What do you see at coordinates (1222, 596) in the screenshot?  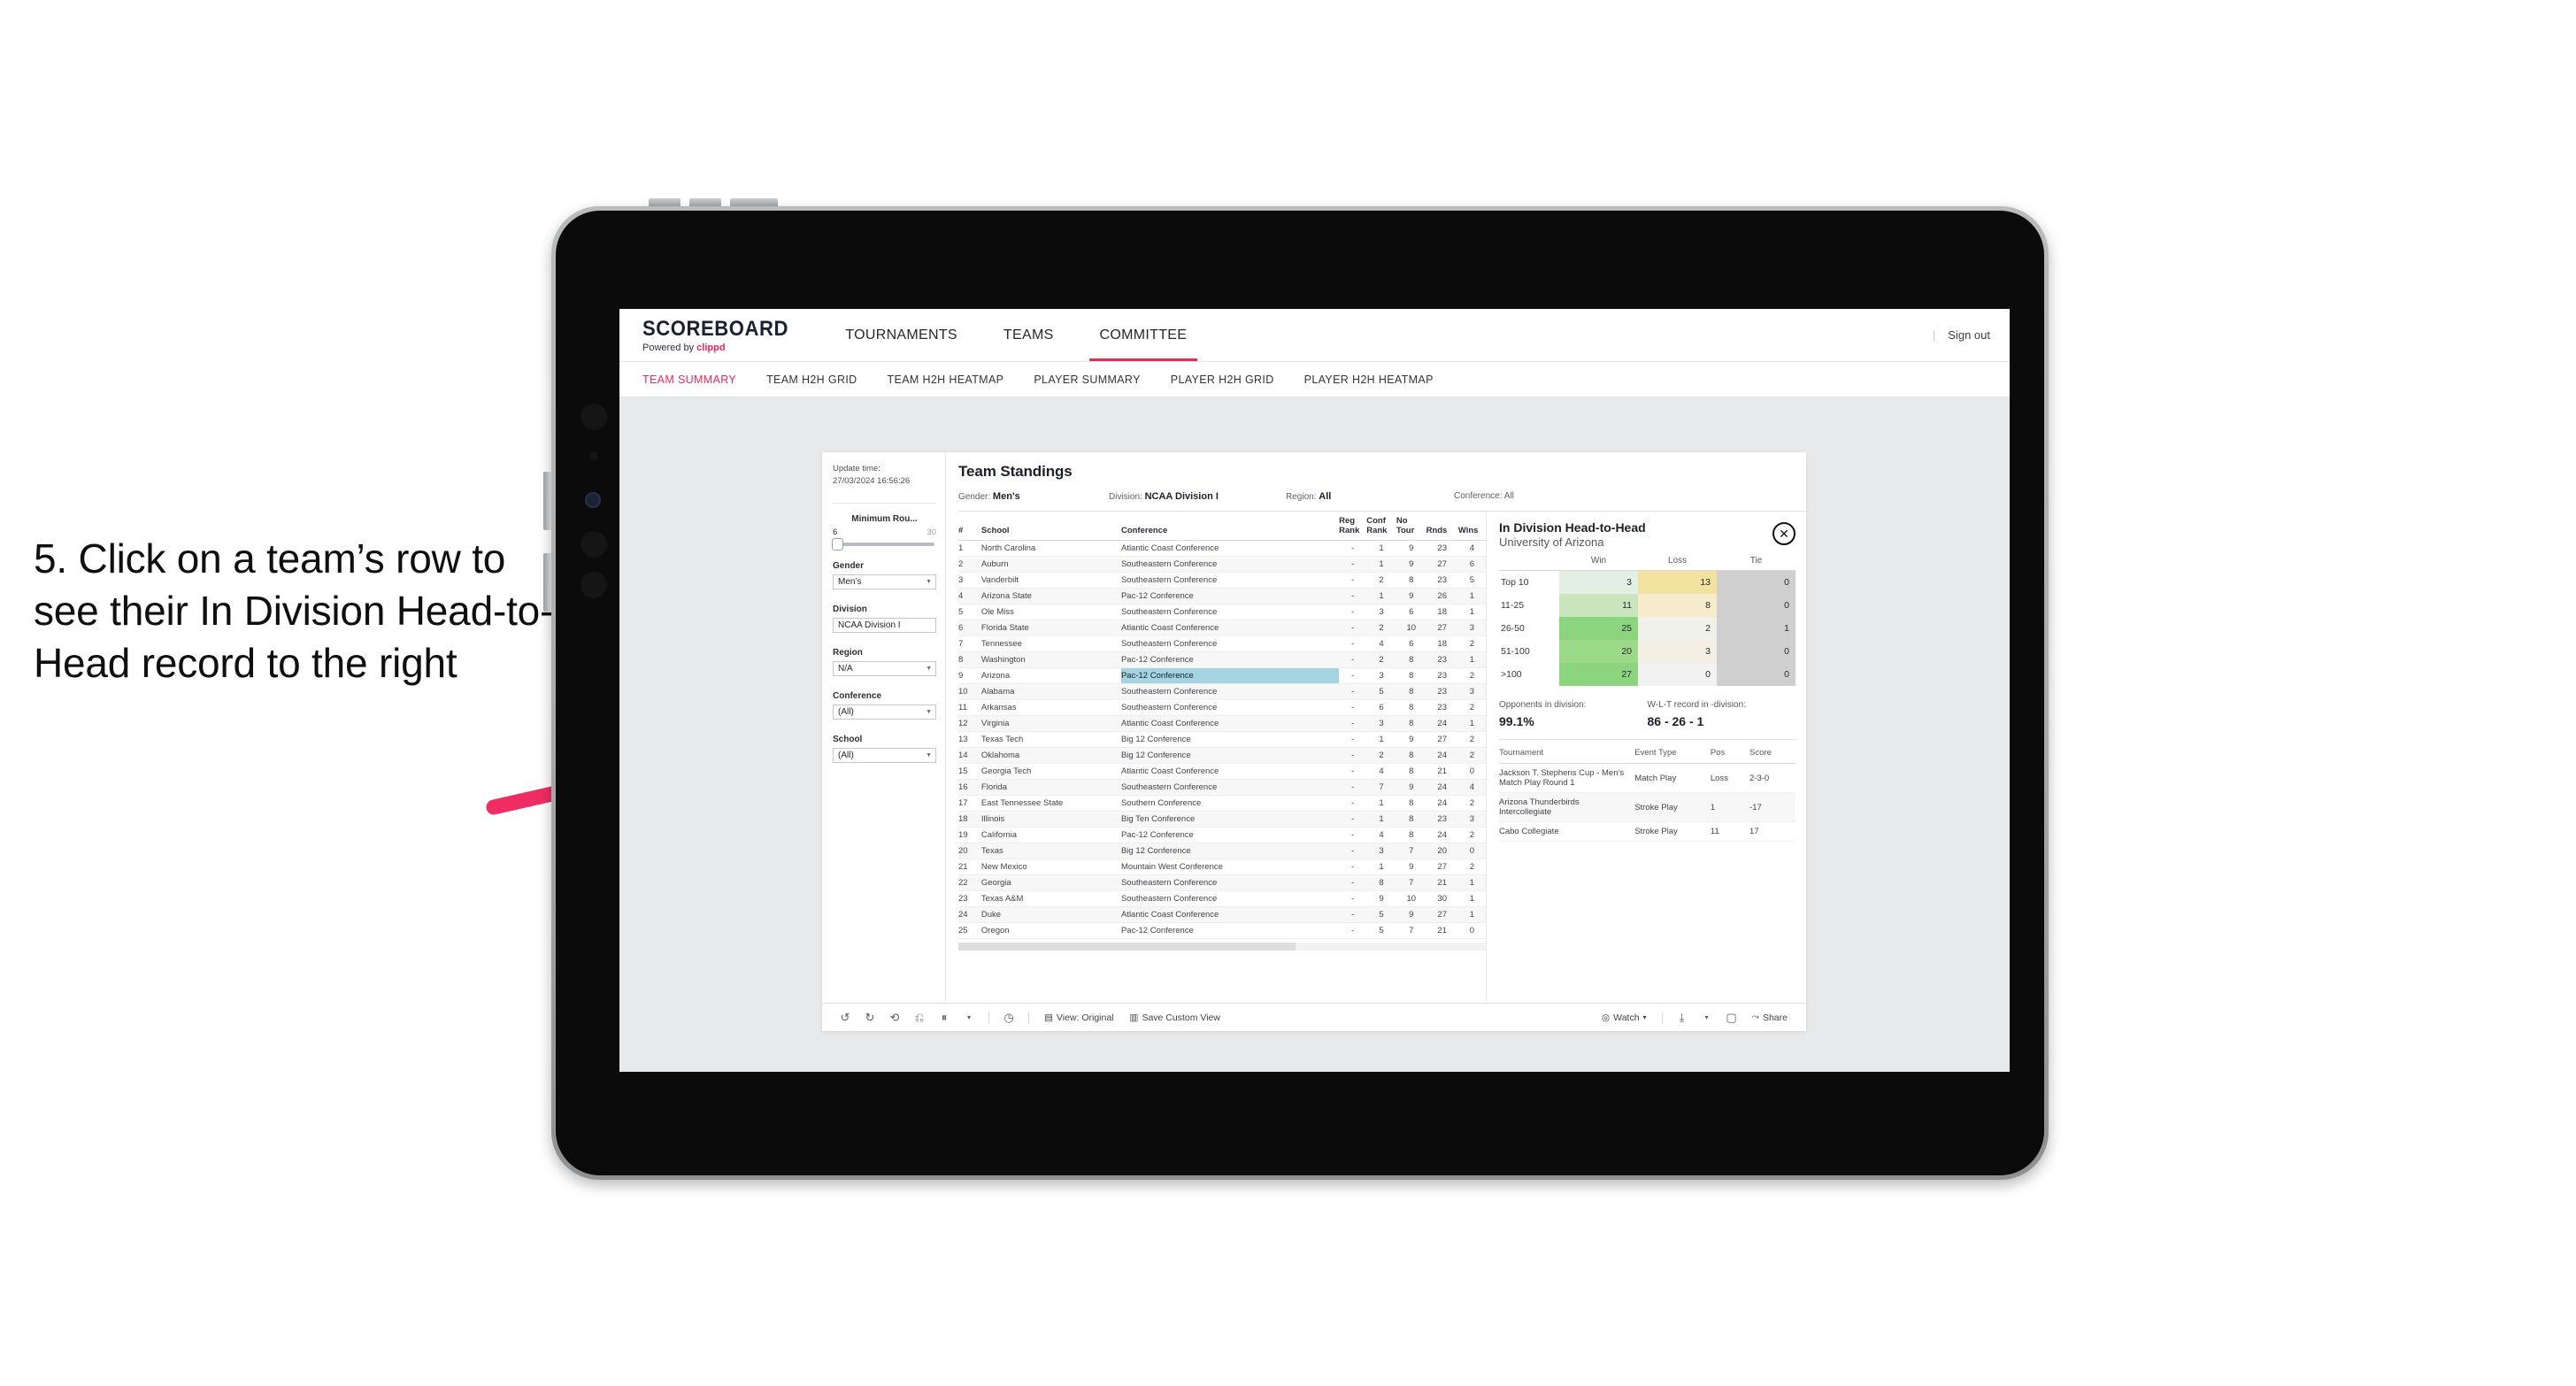 I see `table-row: 4 Arizona State Pac-12 Conference -1 9 26 1` at bounding box center [1222, 596].